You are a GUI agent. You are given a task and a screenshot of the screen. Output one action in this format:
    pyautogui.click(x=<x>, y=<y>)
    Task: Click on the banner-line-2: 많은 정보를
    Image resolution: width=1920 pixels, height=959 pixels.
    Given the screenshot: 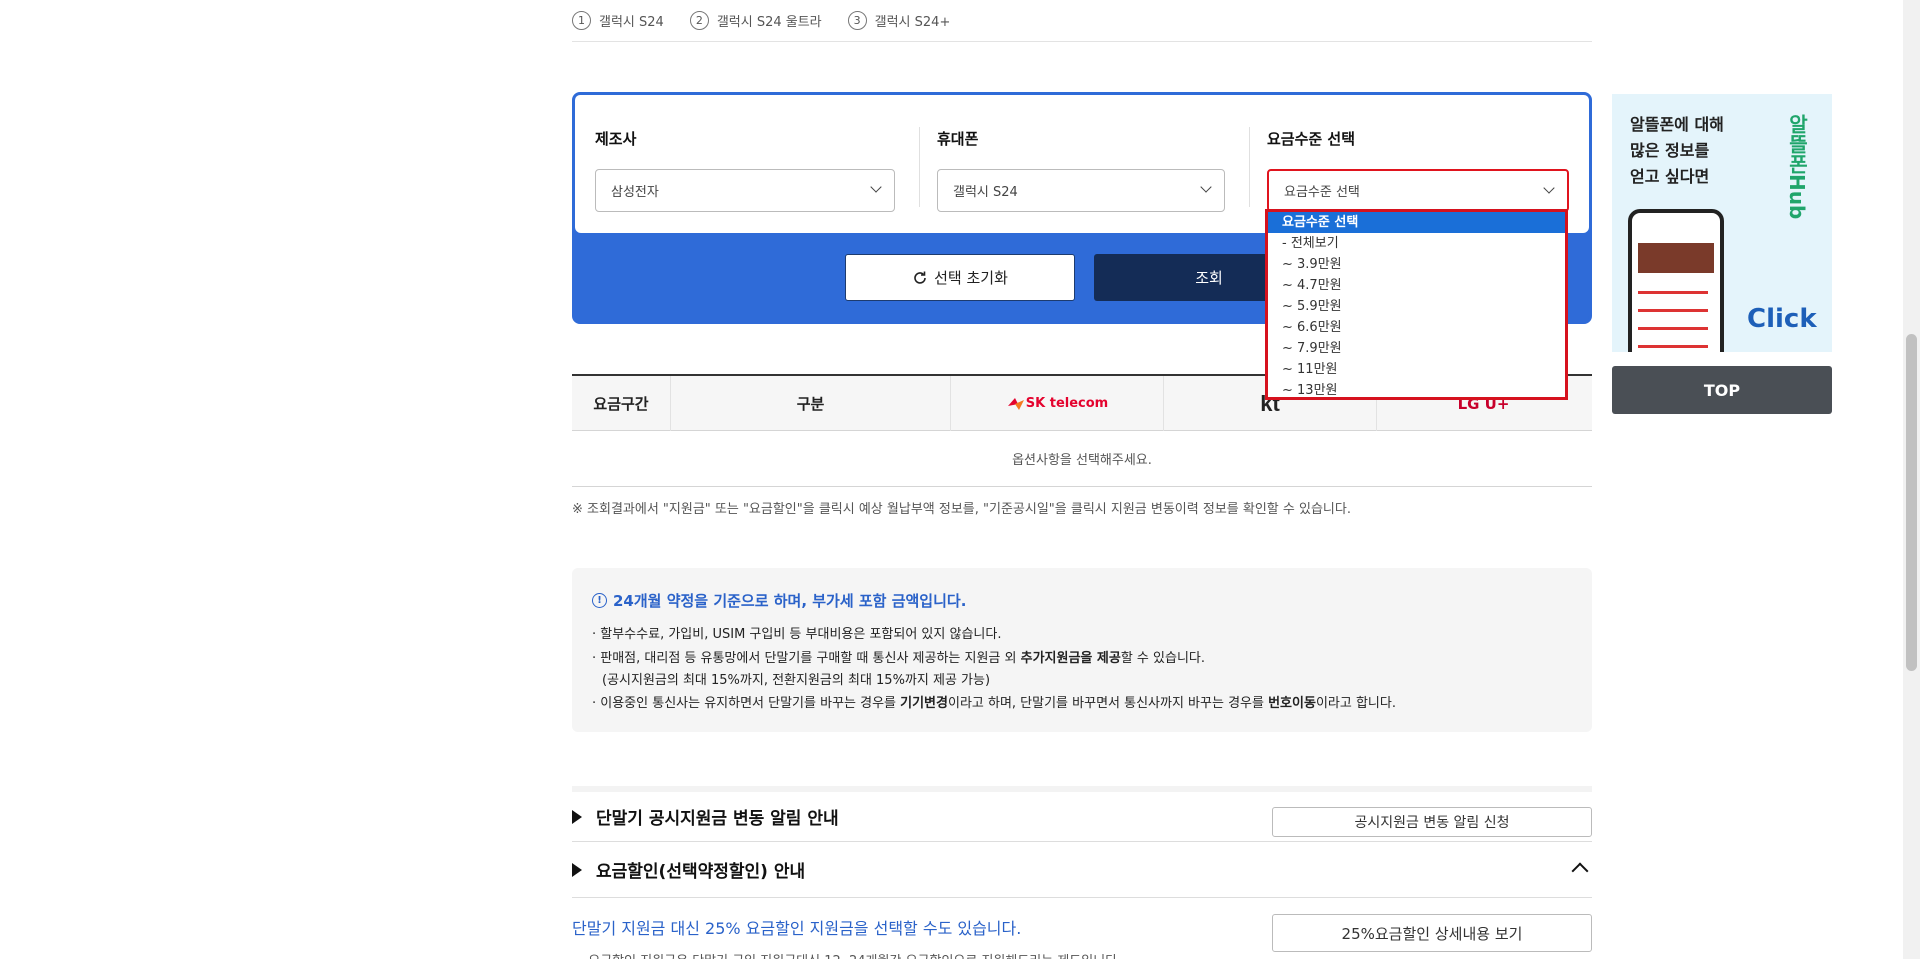 What is the action you would take?
    pyautogui.click(x=1670, y=150)
    